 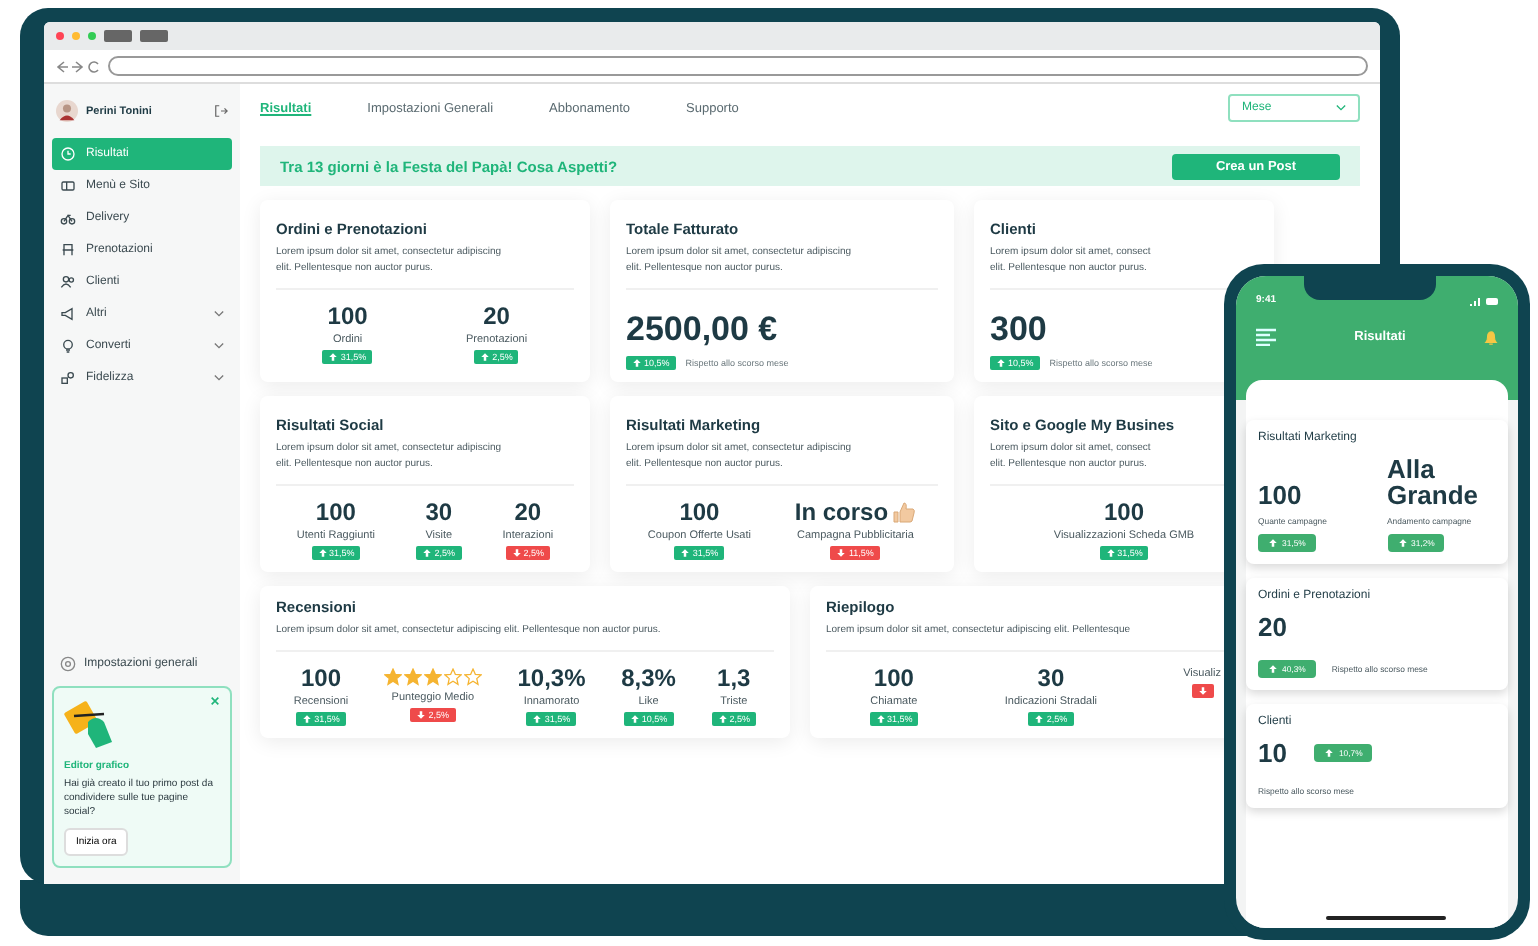 I want to click on bulb-icon, so click(x=68, y=346).